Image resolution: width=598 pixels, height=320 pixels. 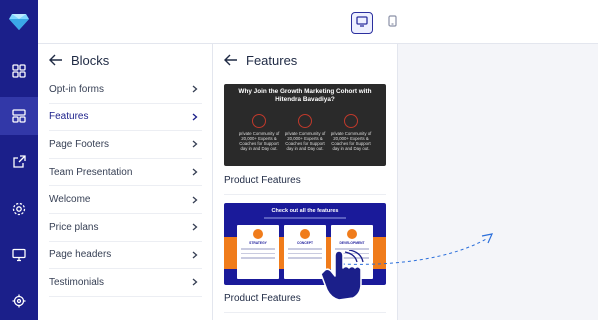 I want to click on block-item-testimonials: Testimonials, so click(x=125, y=283).